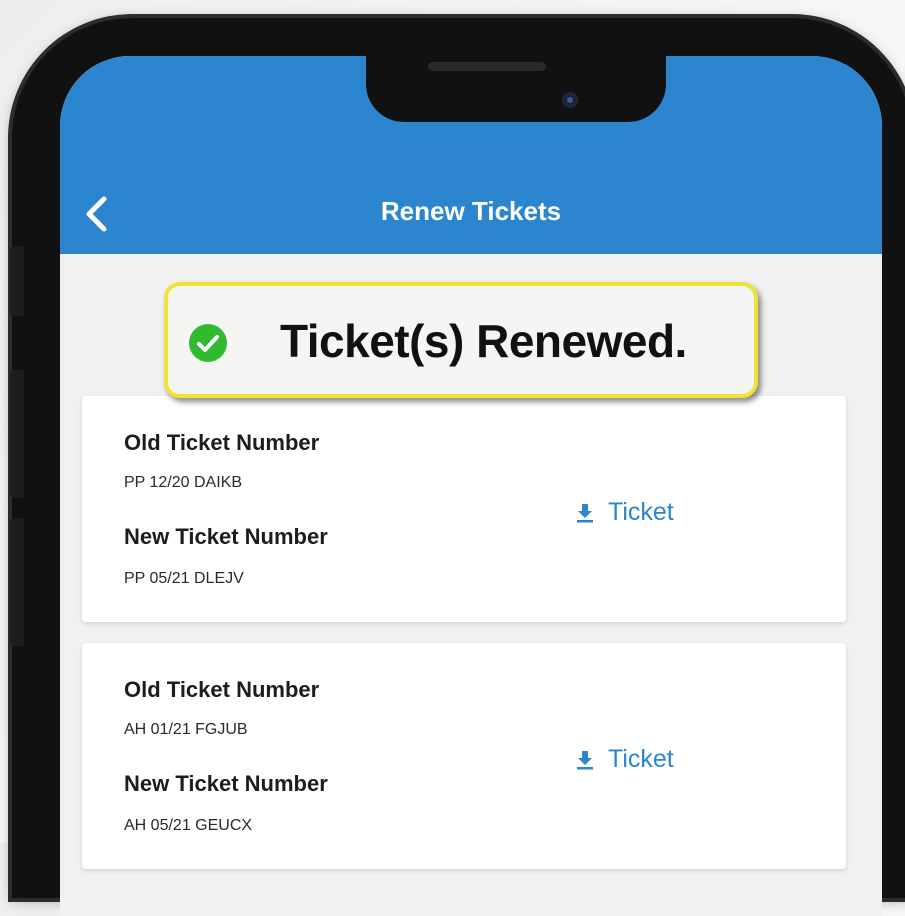  What do you see at coordinates (17, 434) in the screenshot?
I see `phone-volume-up-button` at bounding box center [17, 434].